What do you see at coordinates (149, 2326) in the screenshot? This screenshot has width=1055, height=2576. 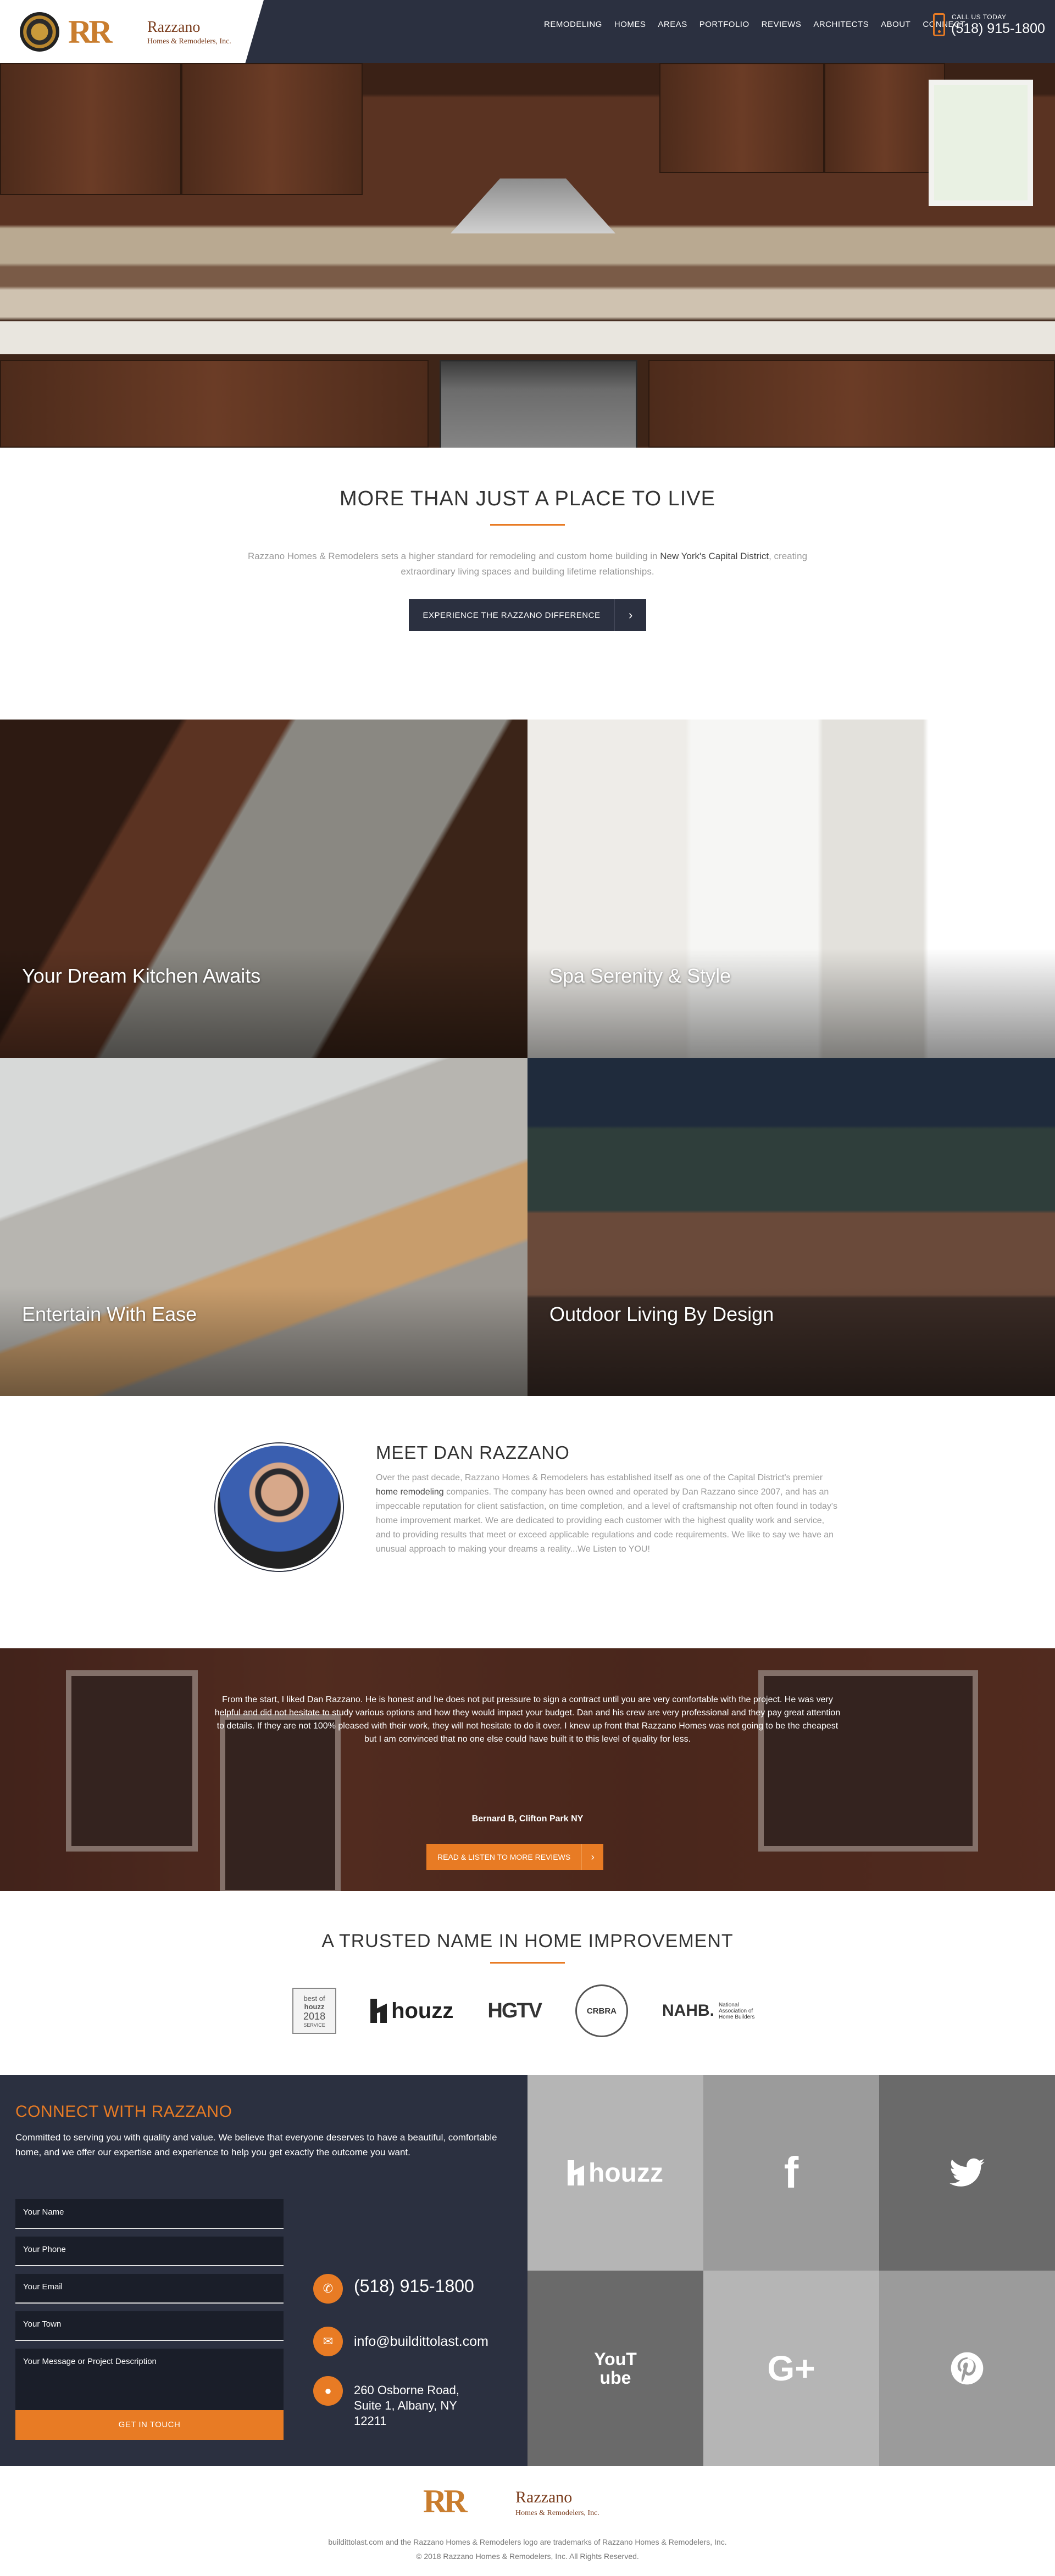 I see `town-field: Your Town` at bounding box center [149, 2326].